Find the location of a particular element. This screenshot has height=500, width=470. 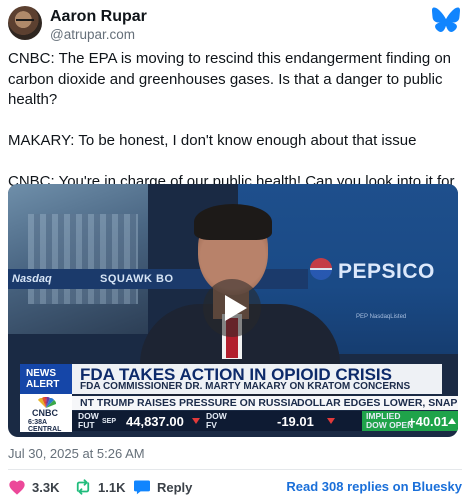

cnbc-time: 6:38A CENTRAL is located at coordinates (45, 426).